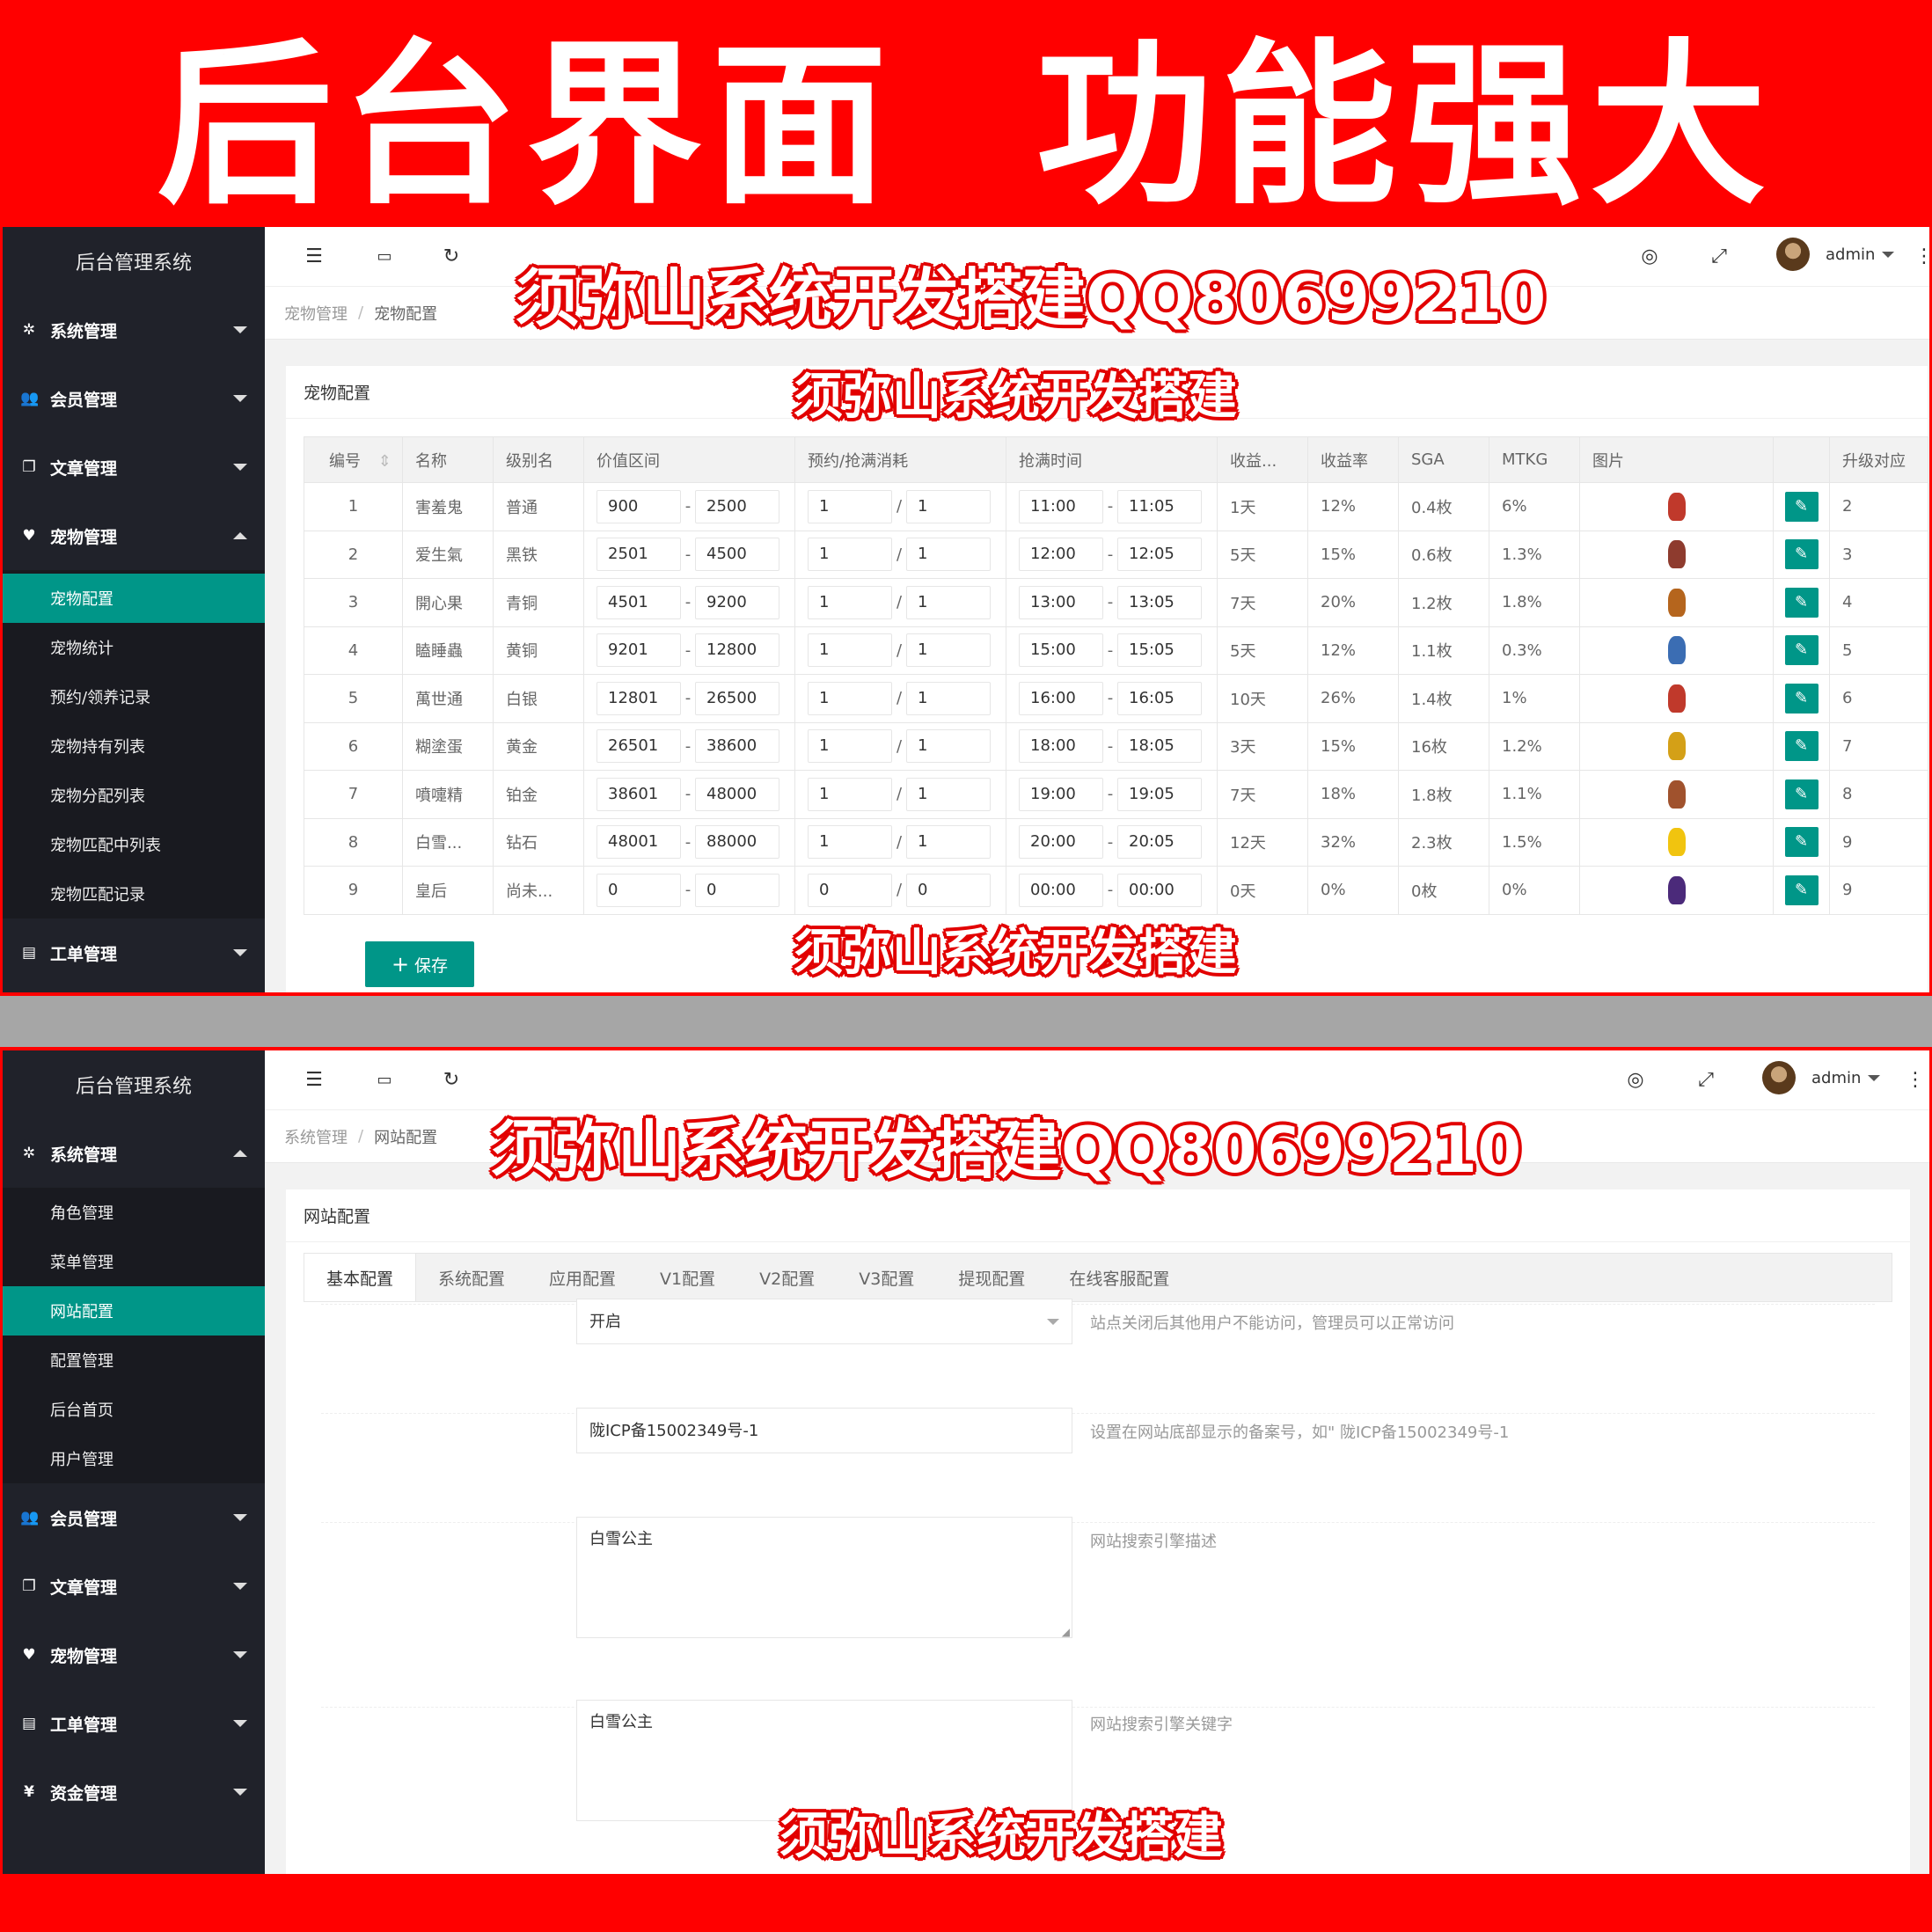 The image size is (1932, 1932). Describe the element at coordinates (638, 602) in the screenshot. I see `value-range-start-input: 4501` at that location.